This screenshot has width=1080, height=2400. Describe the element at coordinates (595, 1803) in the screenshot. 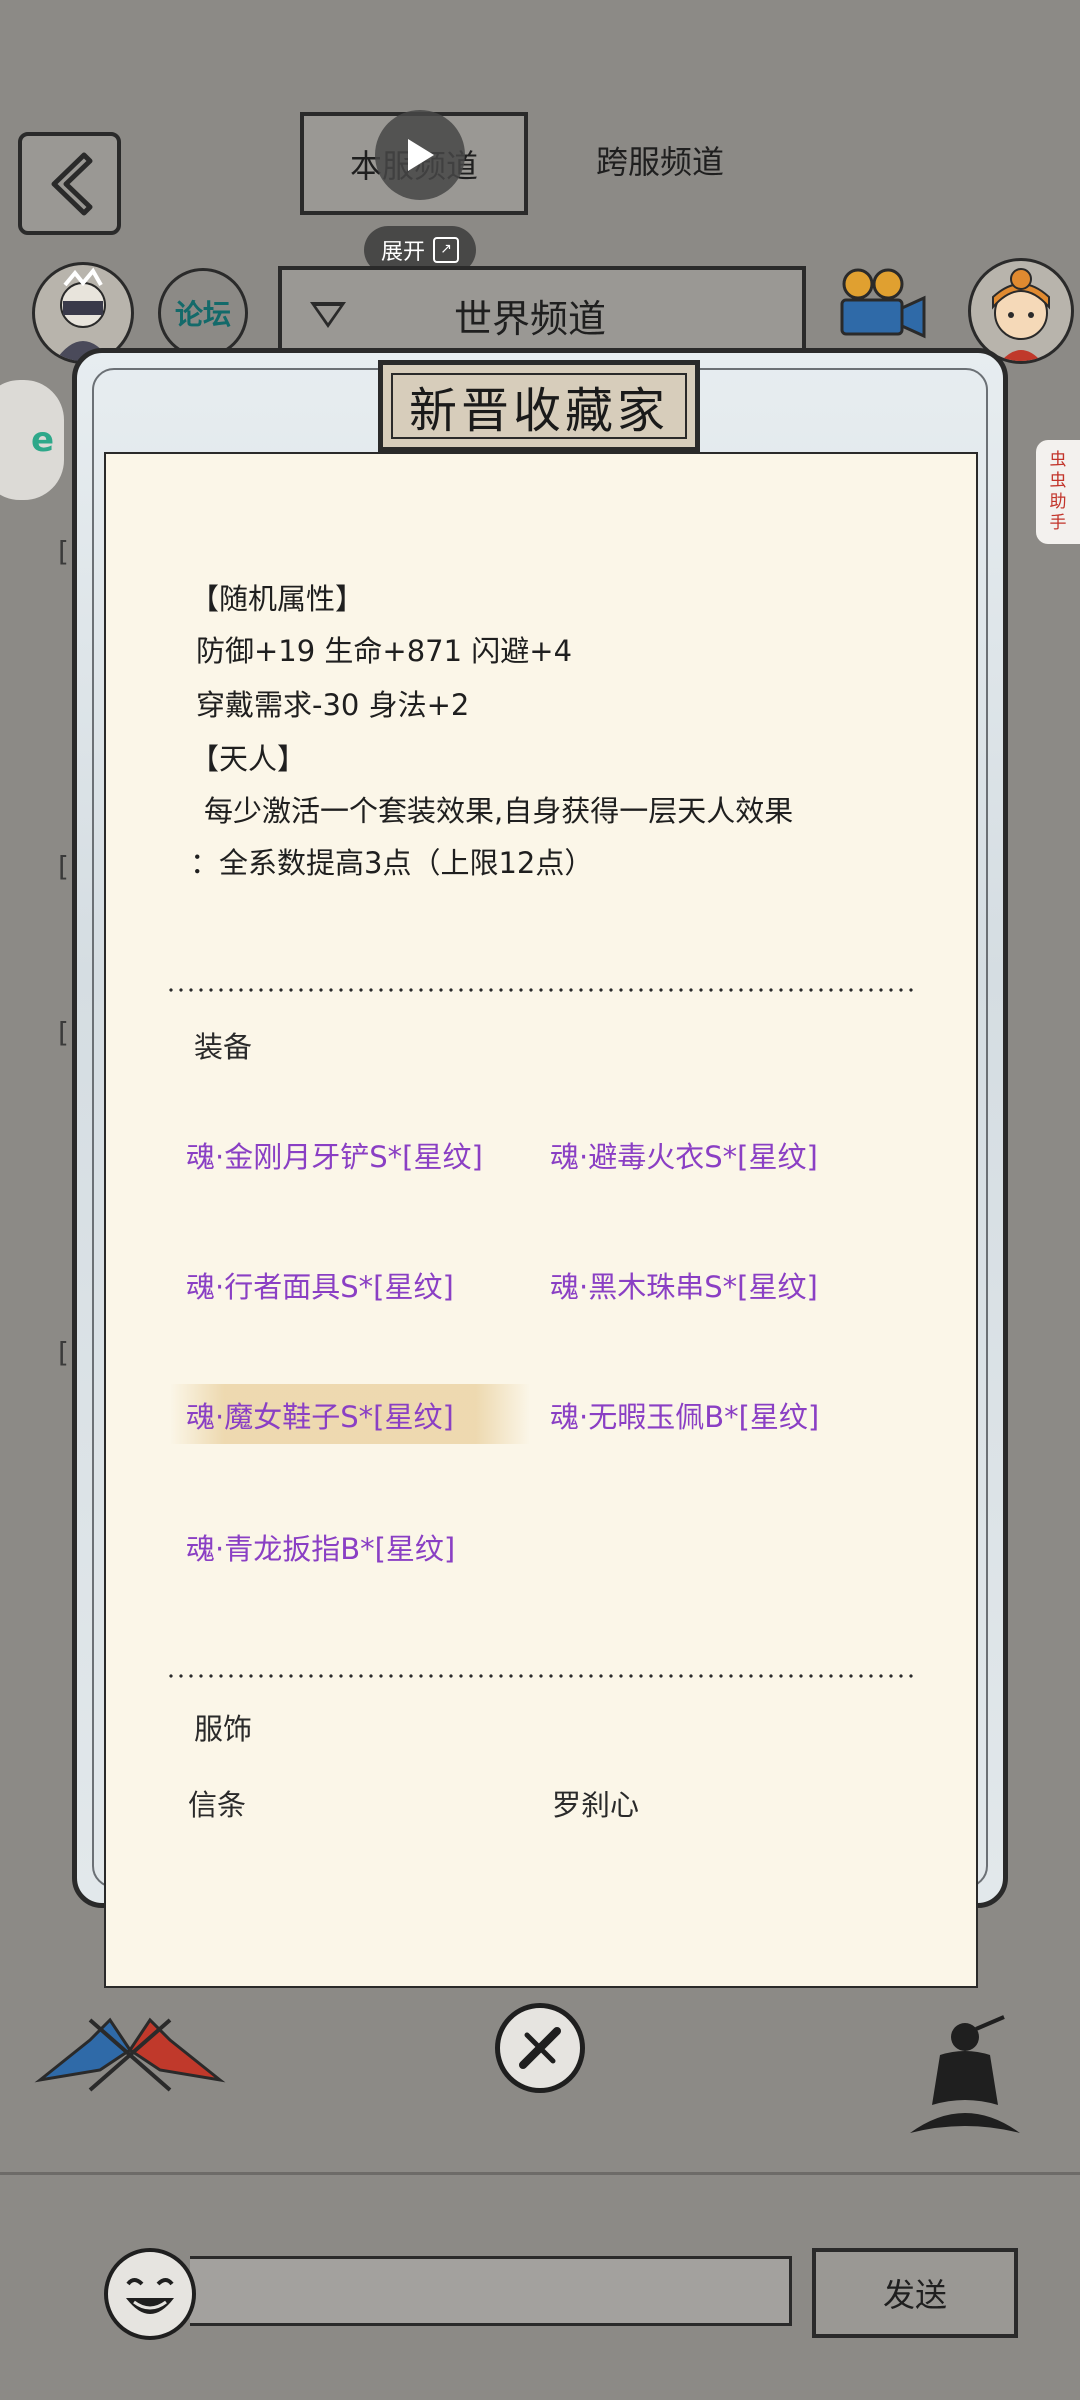

I see `dress-item: 罗刹心` at that location.